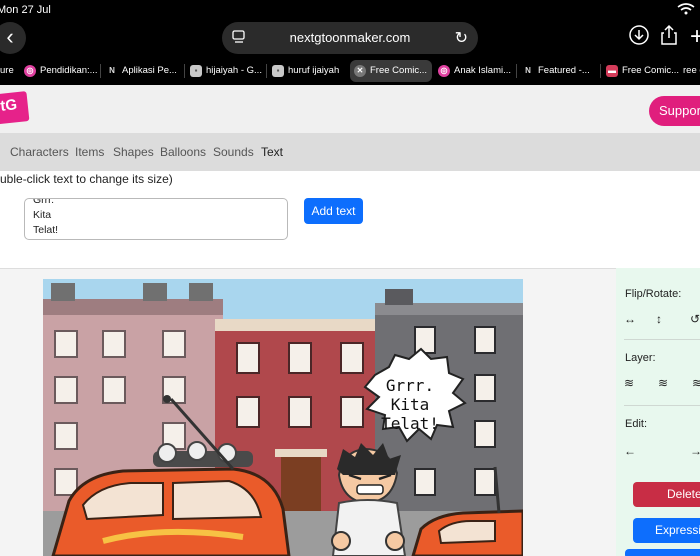 This screenshot has width=700, height=556. Describe the element at coordinates (314, 70) in the screenshot. I see `tab-label: huruf ijaiyah` at that location.